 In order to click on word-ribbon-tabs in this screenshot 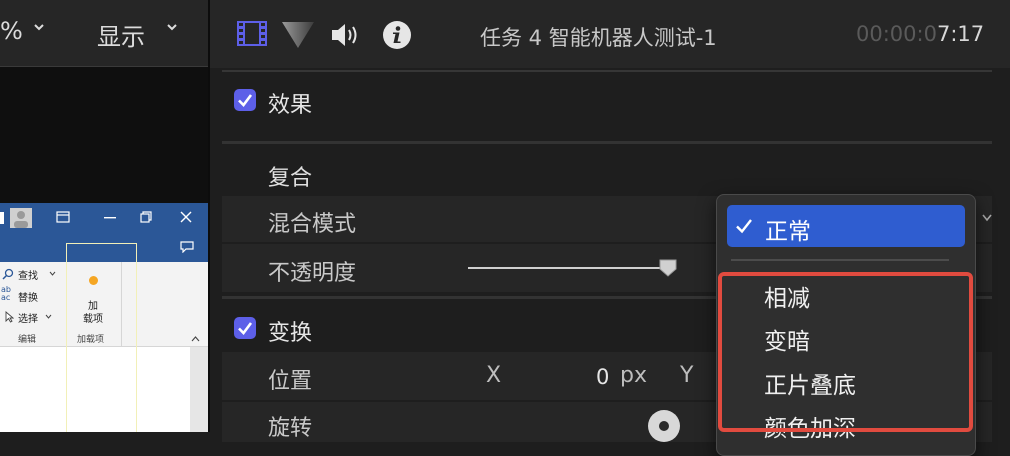, I will do `click(104, 247)`.